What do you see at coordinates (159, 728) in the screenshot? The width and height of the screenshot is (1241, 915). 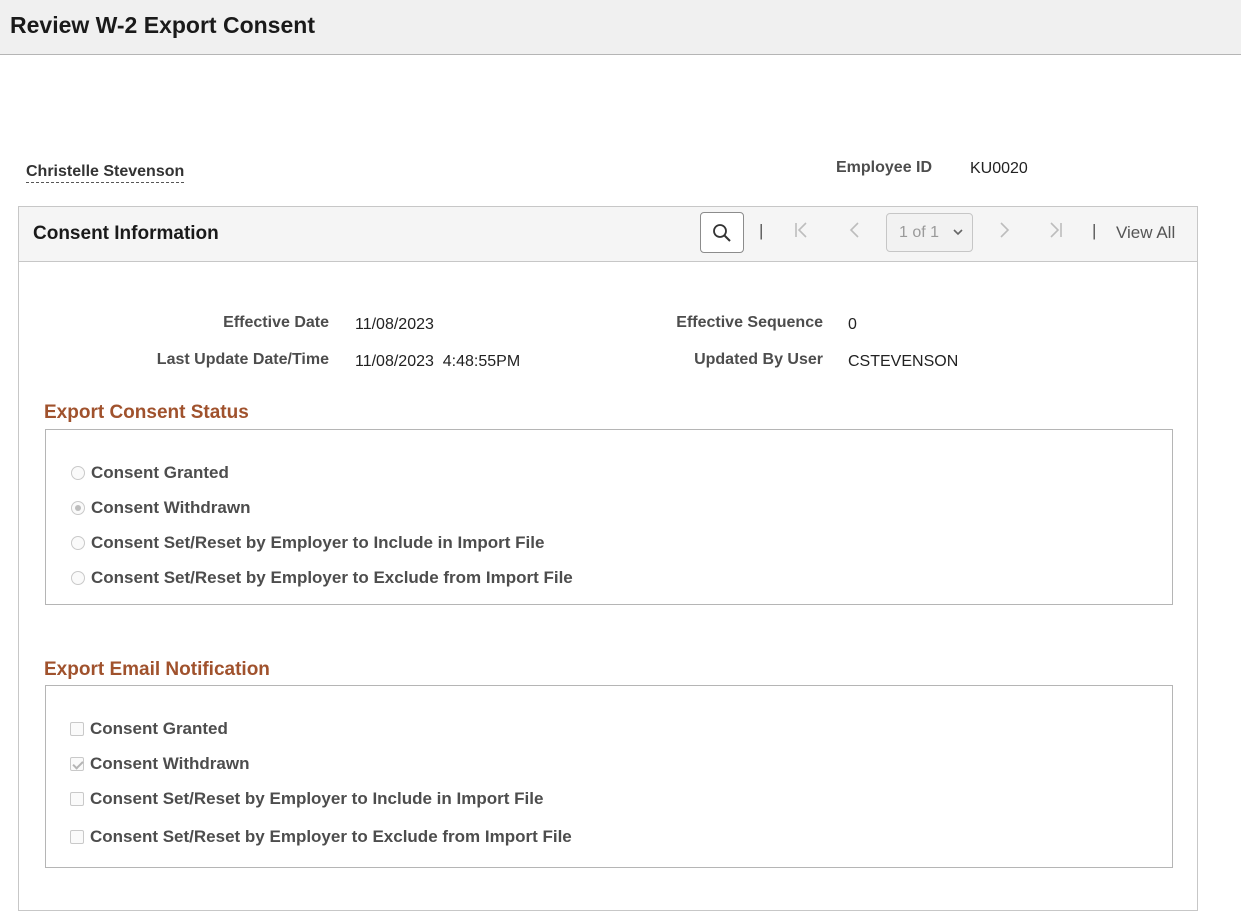 I see `checkbox-label: Consent Granted` at bounding box center [159, 728].